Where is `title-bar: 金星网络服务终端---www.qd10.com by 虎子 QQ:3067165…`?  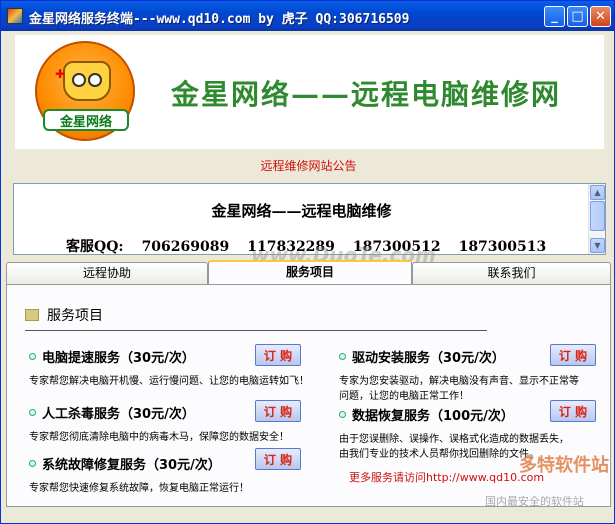 title-bar: 金星网络服务终端---www.qd10.com by 虎子 QQ:3067165… is located at coordinates (307, 16).